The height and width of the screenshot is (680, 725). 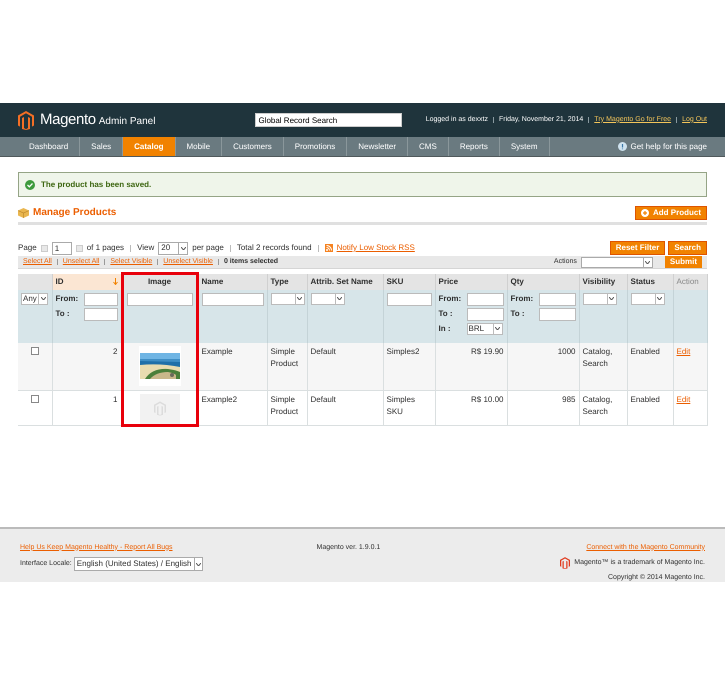 What do you see at coordinates (400, 405) in the screenshot?
I see `table-cell: Simples SKU` at bounding box center [400, 405].